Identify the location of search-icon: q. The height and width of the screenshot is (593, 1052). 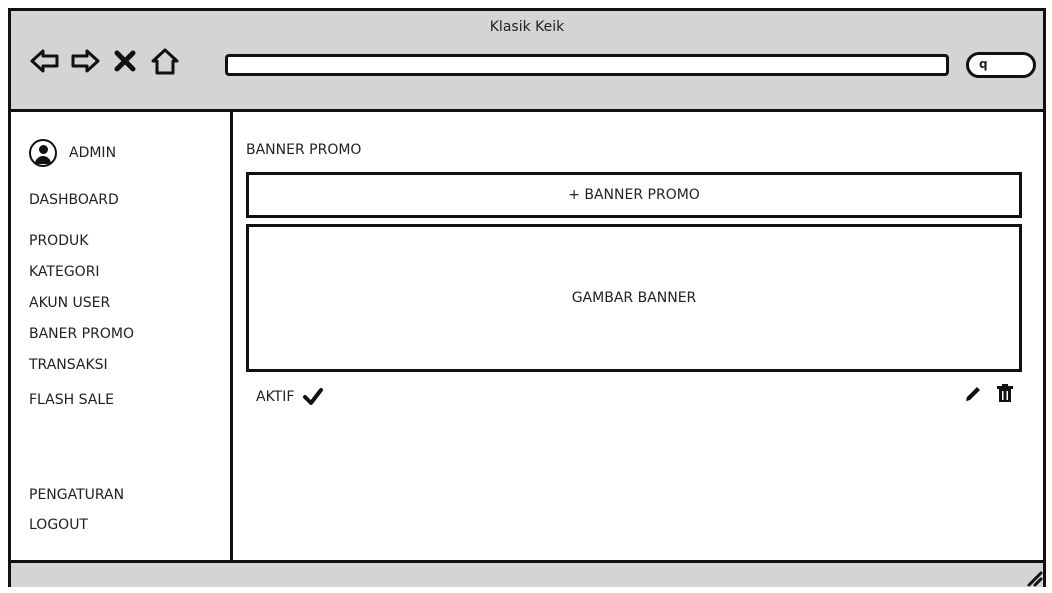
(983, 64).